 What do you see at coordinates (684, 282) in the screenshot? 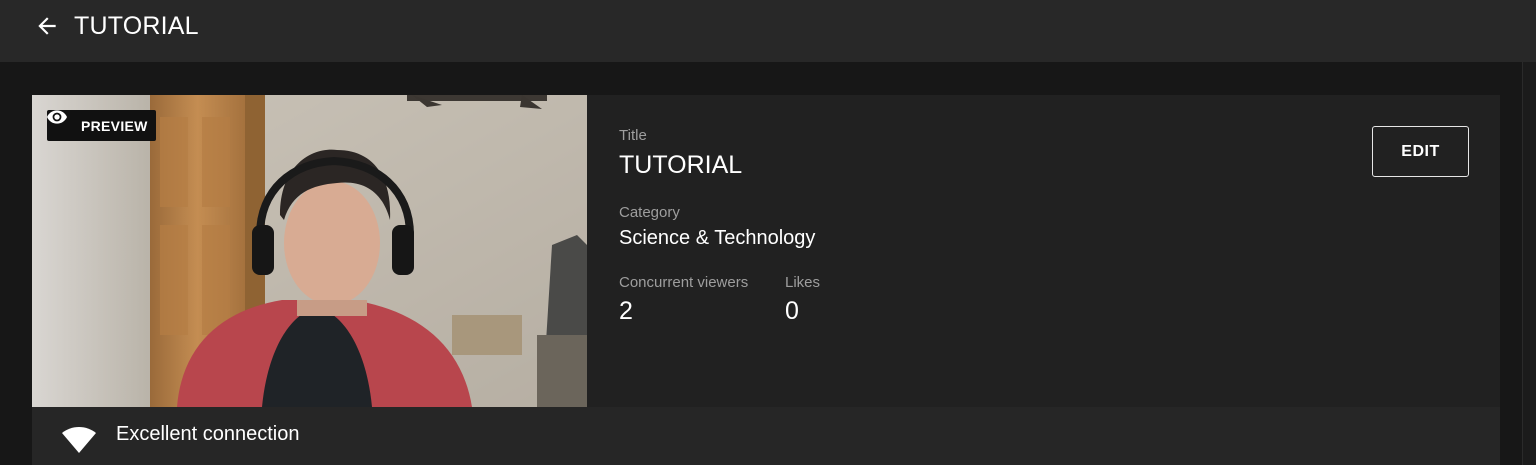
I see `concurrent-viewers-label: Concurrent viewers` at bounding box center [684, 282].